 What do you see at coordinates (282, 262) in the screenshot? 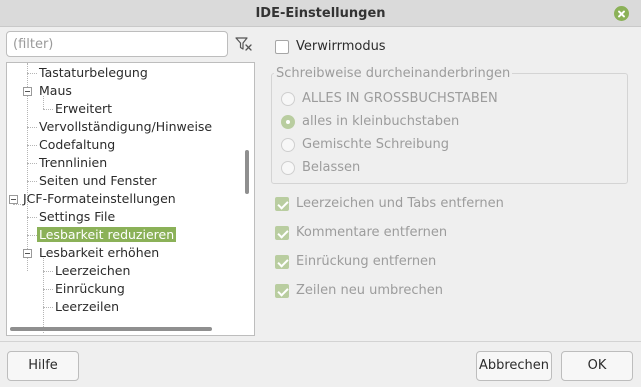
I see `remove-indent-checkbox` at bounding box center [282, 262].